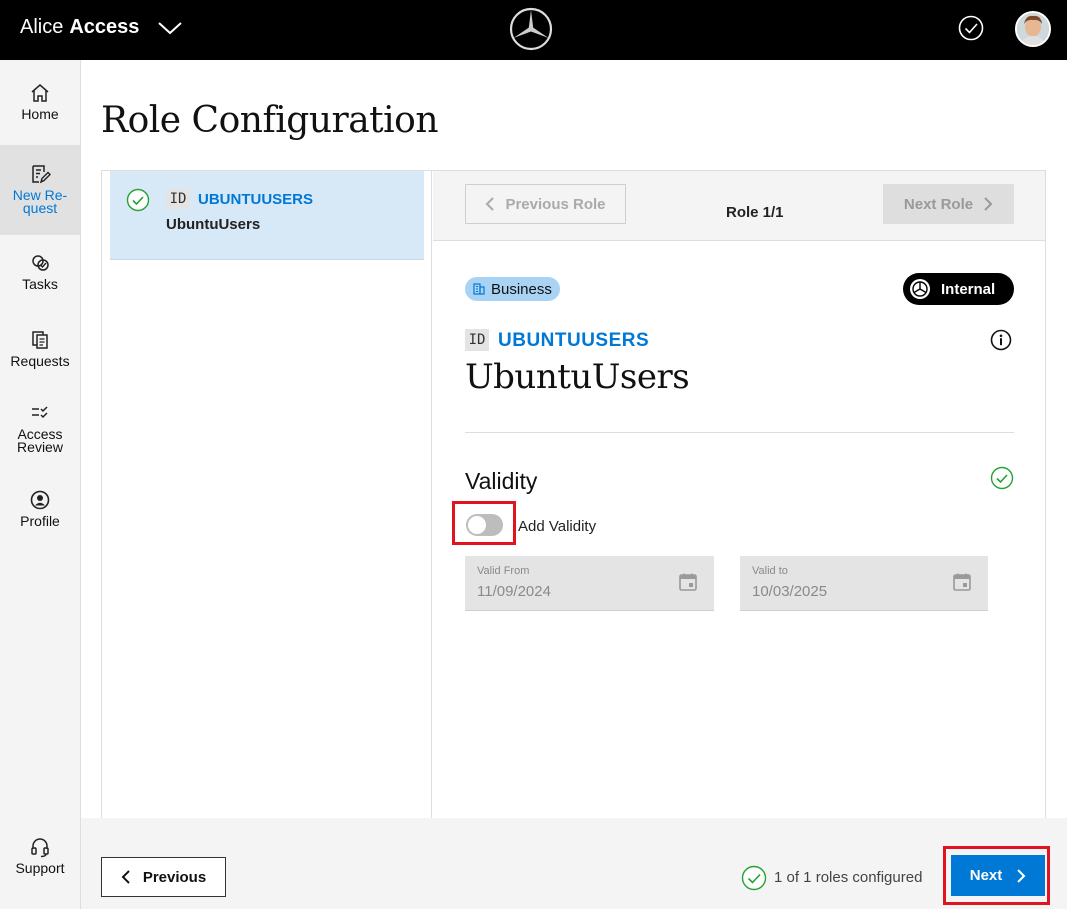 The width and height of the screenshot is (1067, 909). I want to click on previous-role-button: Previous Role, so click(545, 204).